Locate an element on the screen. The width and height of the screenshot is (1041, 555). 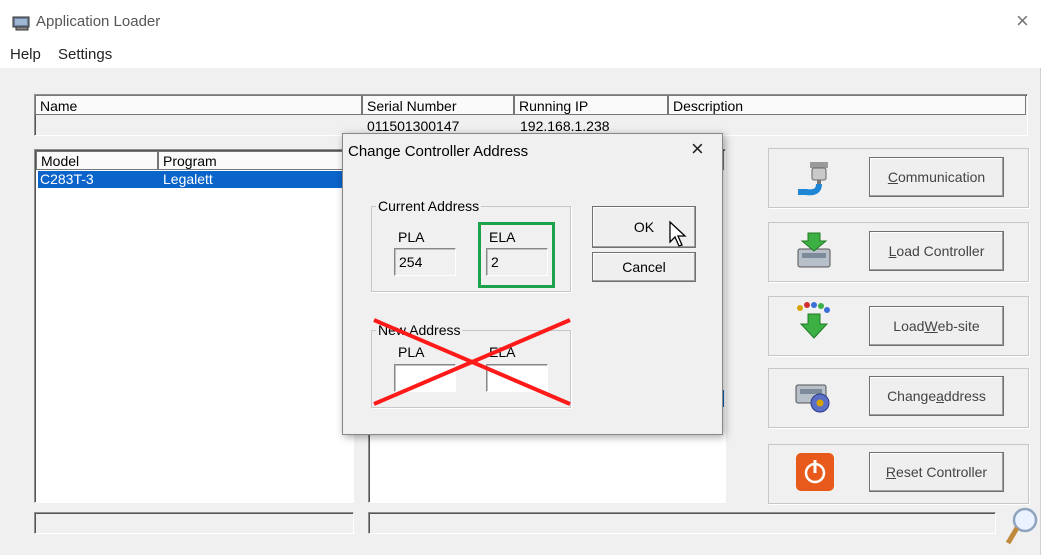
cancel-button: Cancel is located at coordinates (644, 267).